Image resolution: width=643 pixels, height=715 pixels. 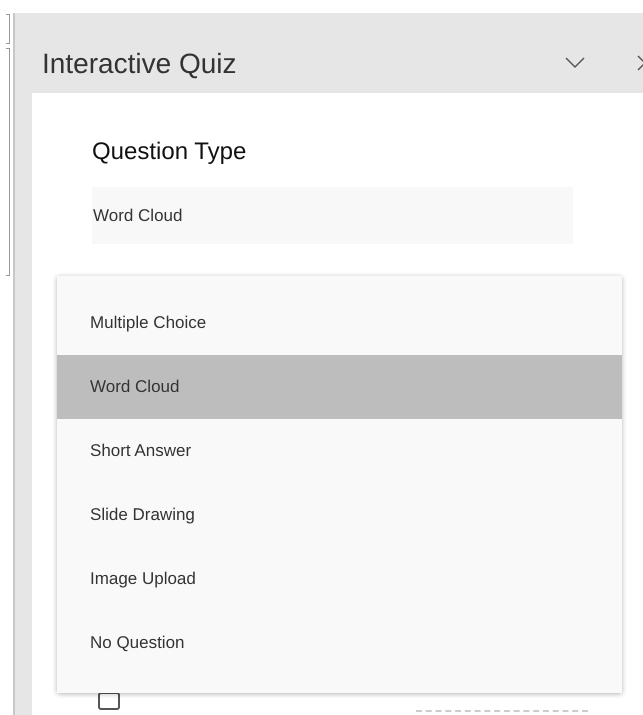 What do you see at coordinates (339, 515) in the screenshot?
I see `dropdown-option: Slide Drawing` at bounding box center [339, 515].